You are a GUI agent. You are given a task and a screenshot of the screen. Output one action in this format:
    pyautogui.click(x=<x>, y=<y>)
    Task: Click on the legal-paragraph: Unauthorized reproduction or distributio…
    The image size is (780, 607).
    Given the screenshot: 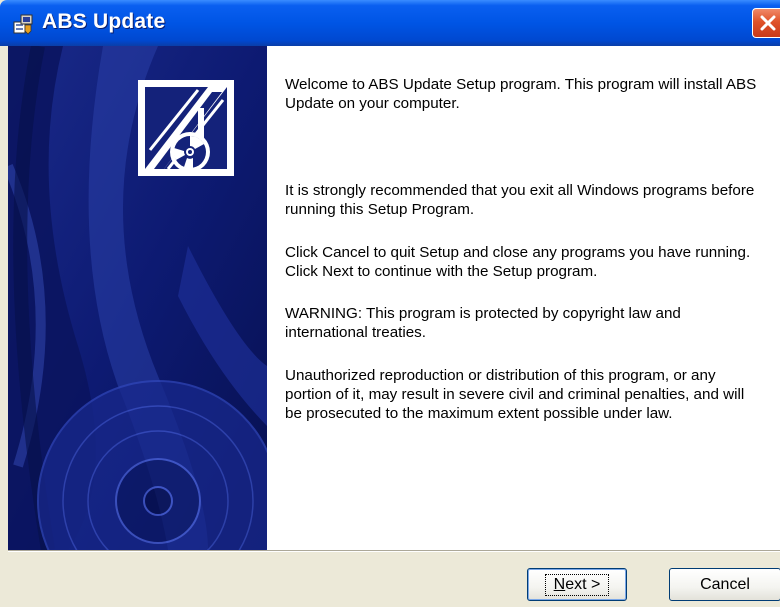 What is the action you would take?
    pyautogui.click(x=515, y=394)
    